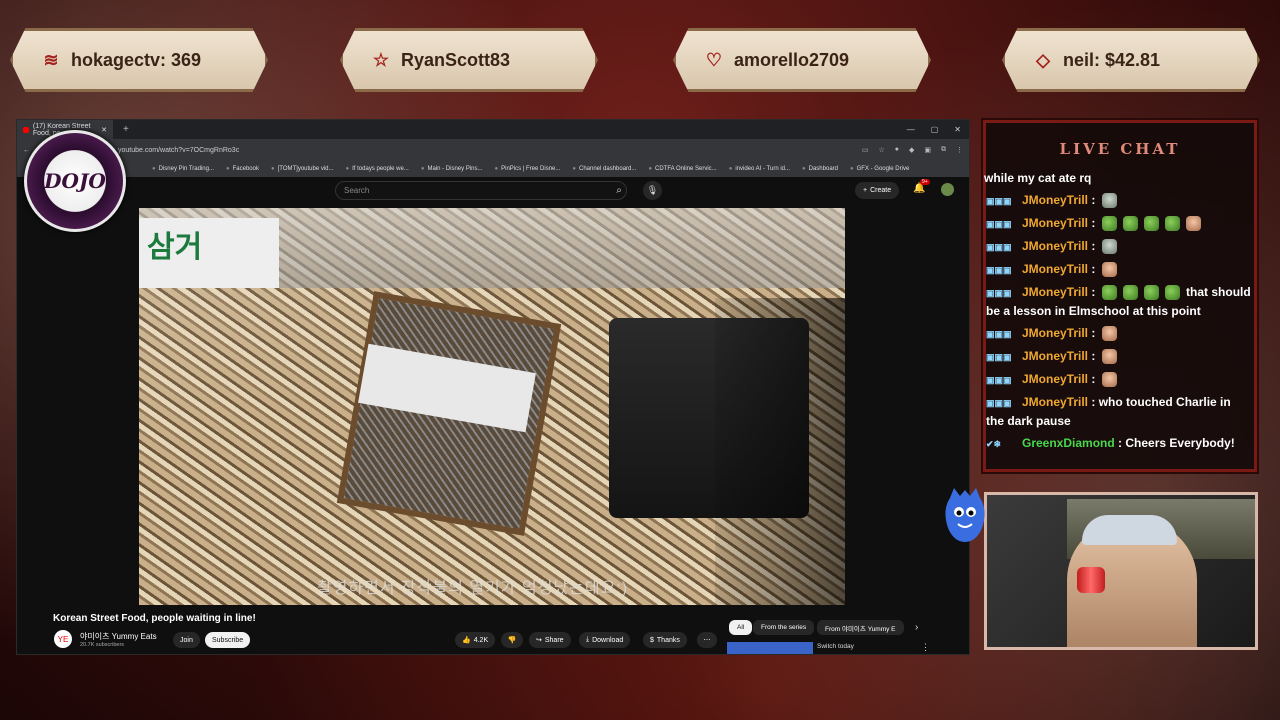 This screenshot has width=1280, height=720. Describe the element at coordinates (741, 627) in the screenshot. I see `chip-all: All` at that location.